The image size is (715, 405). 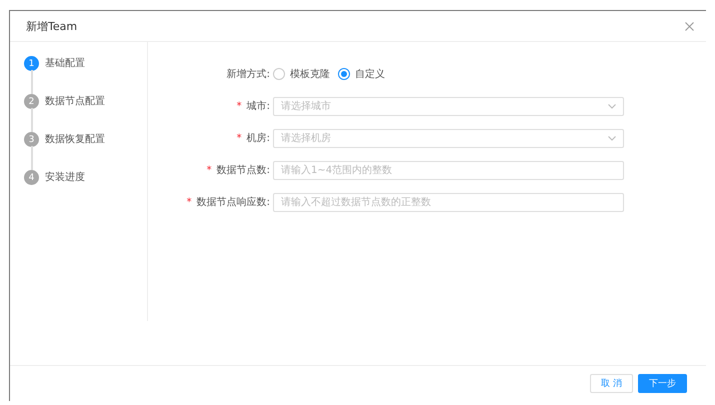 I want to click on step-label: 安装进度, so click(x=65, y=177).